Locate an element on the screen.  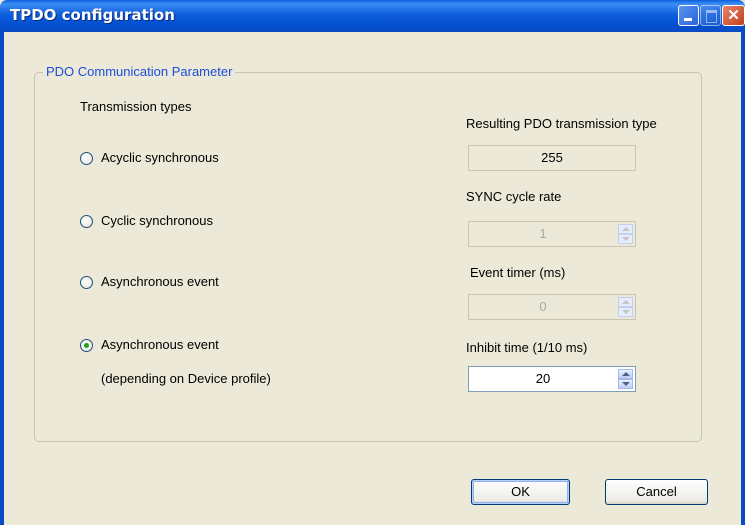
radio-dot is located at coordinates (86, 345).